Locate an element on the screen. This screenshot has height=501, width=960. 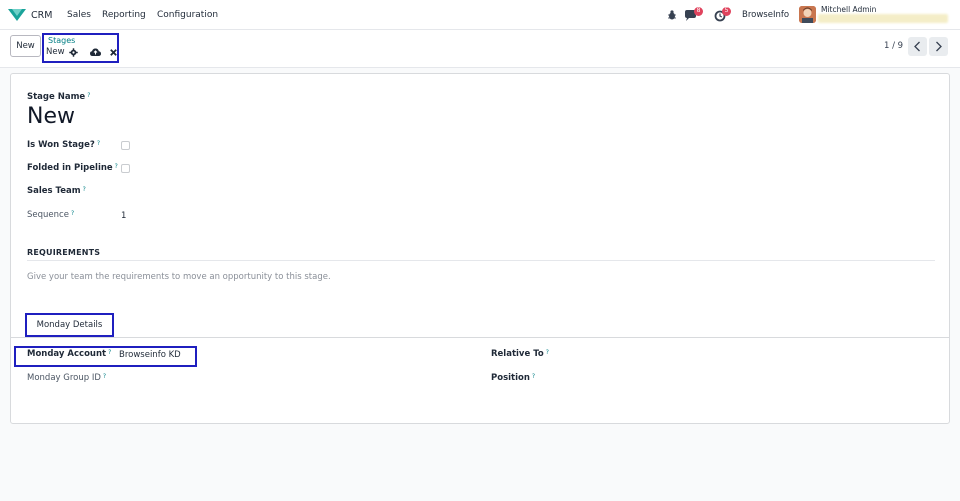
chevron-right-icon is located at coordinates (939, 46).